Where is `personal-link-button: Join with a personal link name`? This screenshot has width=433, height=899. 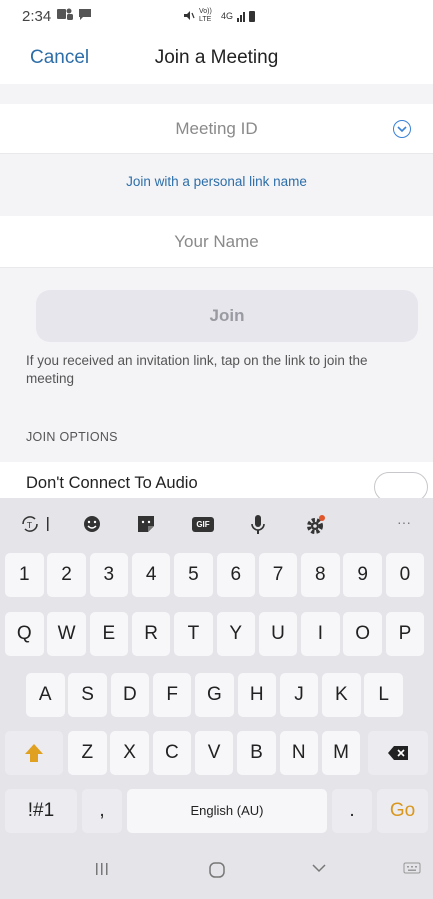 personal-link-button: Join with a personal link name is located at coordinates (216, 181).